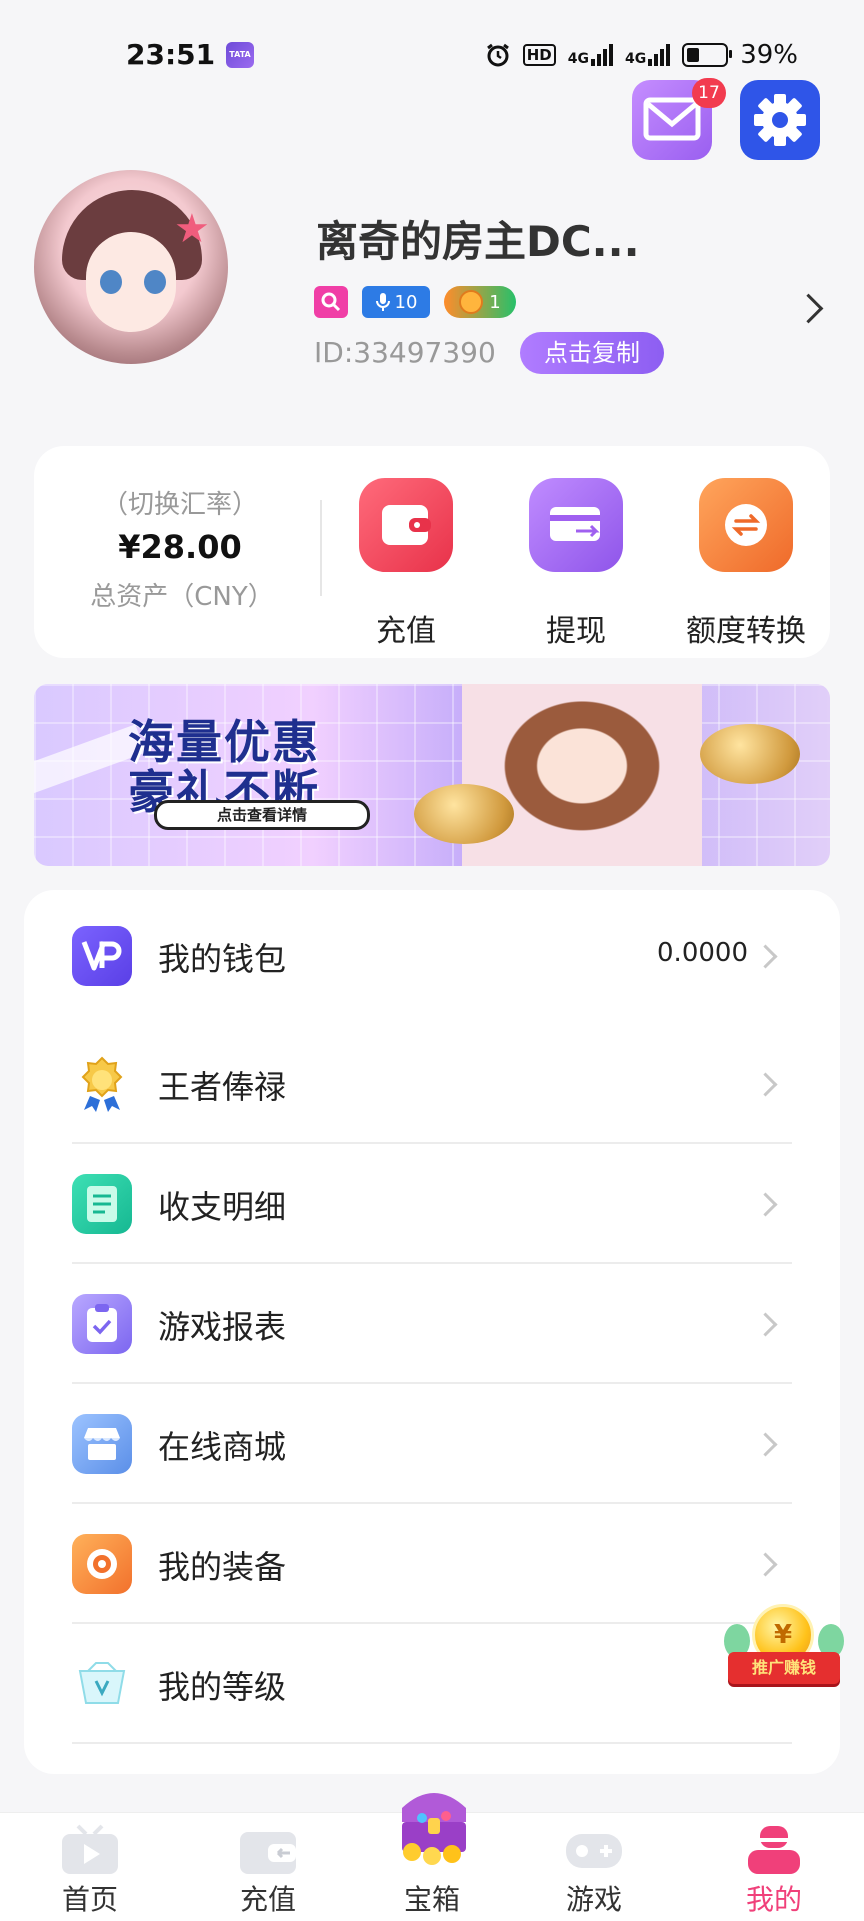 This screenshot has height=1921, width=864. What do you see at coordinates (331, 302) in the screenshot?
I see `search-badge-icon` at bounding box center [331, 302].